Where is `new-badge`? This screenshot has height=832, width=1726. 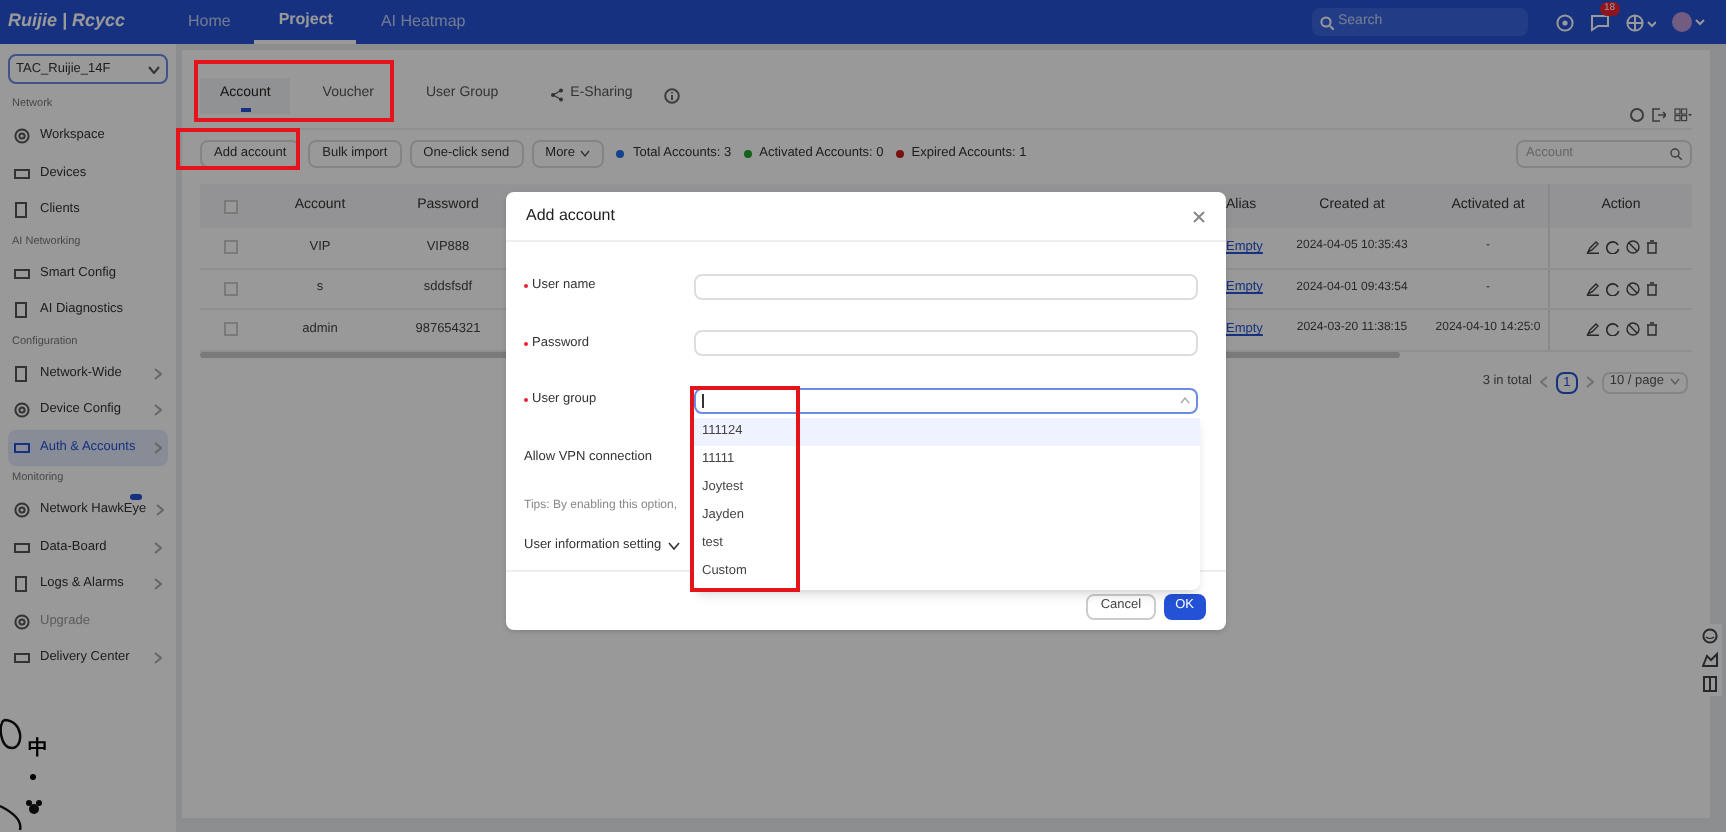 new-badge is located at coordinates (136, 497).